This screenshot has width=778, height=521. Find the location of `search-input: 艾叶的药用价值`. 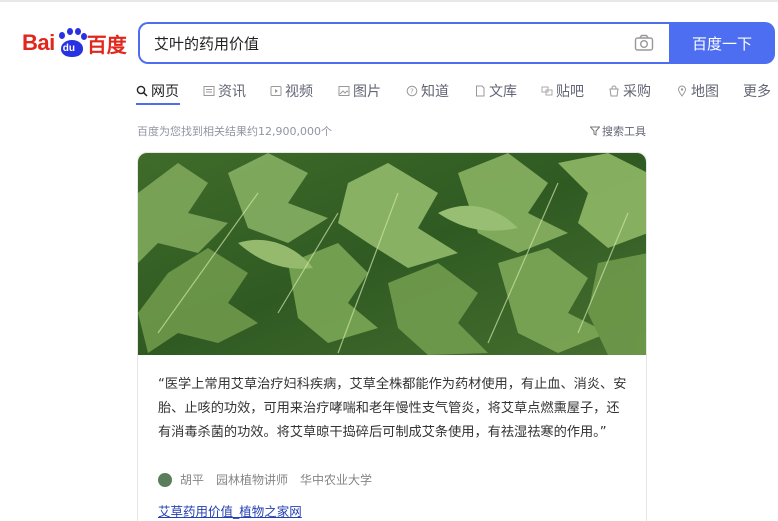

search-input: 艾叶的药用价值 is located at coordinates (404, 43).